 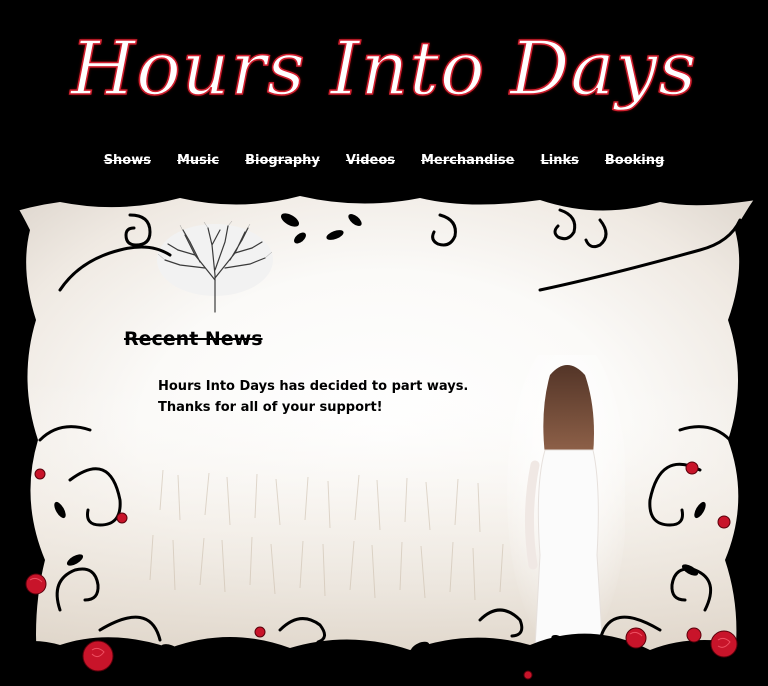 What do you see at coordinates (634, 162) in the screenshot?
I see `nav-booking: Booking` at bounding box center [634, 162].